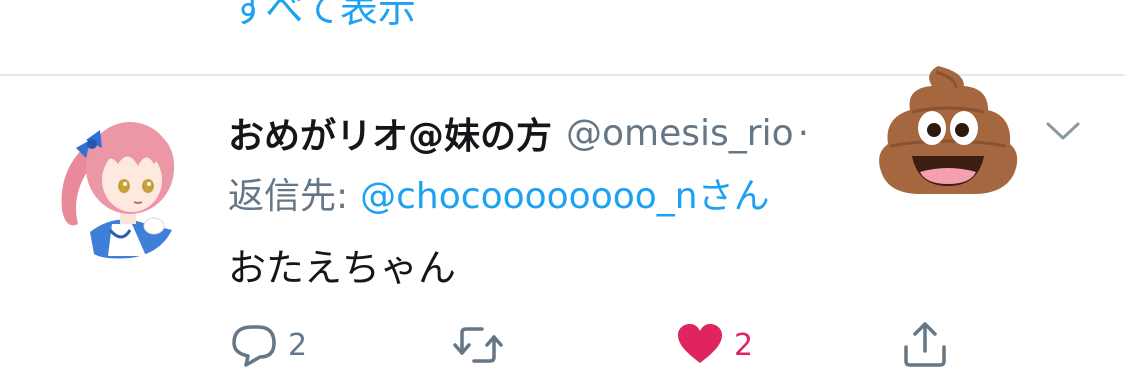 Image resolution: width=1124 pixels, height=374 pixels. I want to click on share-button, so click(925, 345).